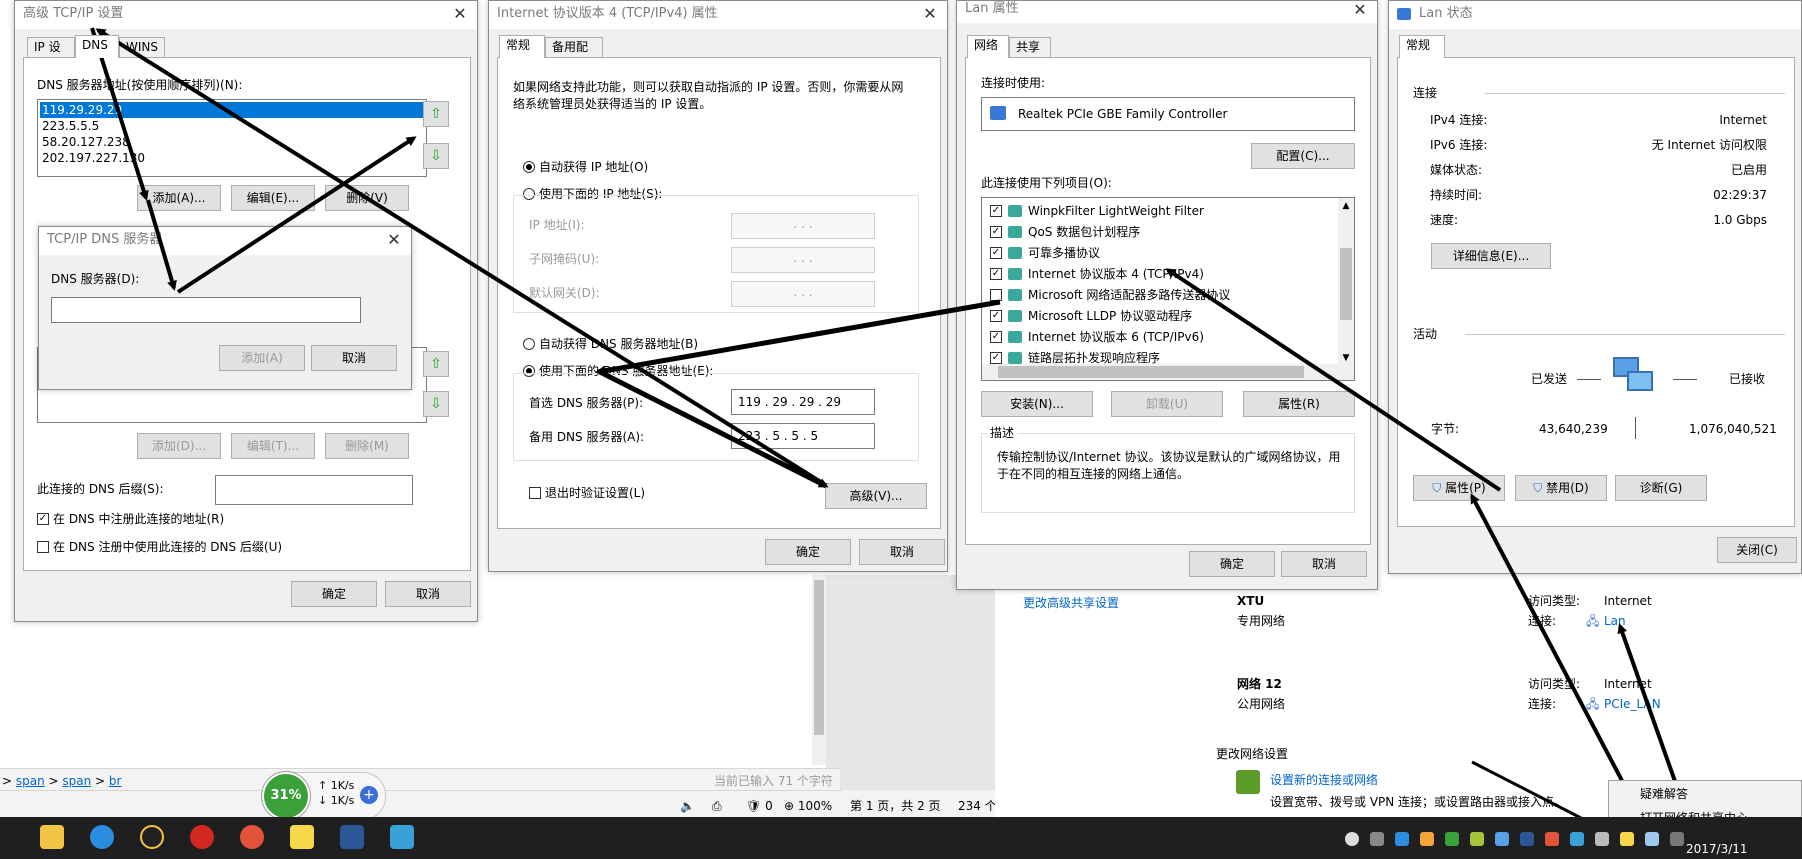 The height and width of the screenshot is (859, 1802). What do you see at coordinates (535, 493) in the screenshot?
I see `validate-checkbox` at bounding box center [535, 493].